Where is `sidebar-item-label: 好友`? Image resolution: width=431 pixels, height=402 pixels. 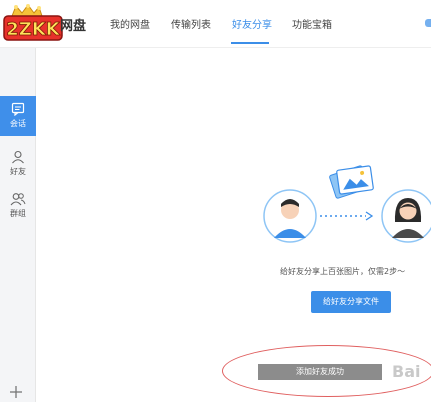 sidebar-item-label: 好友 is located at coordinates (18, 171).